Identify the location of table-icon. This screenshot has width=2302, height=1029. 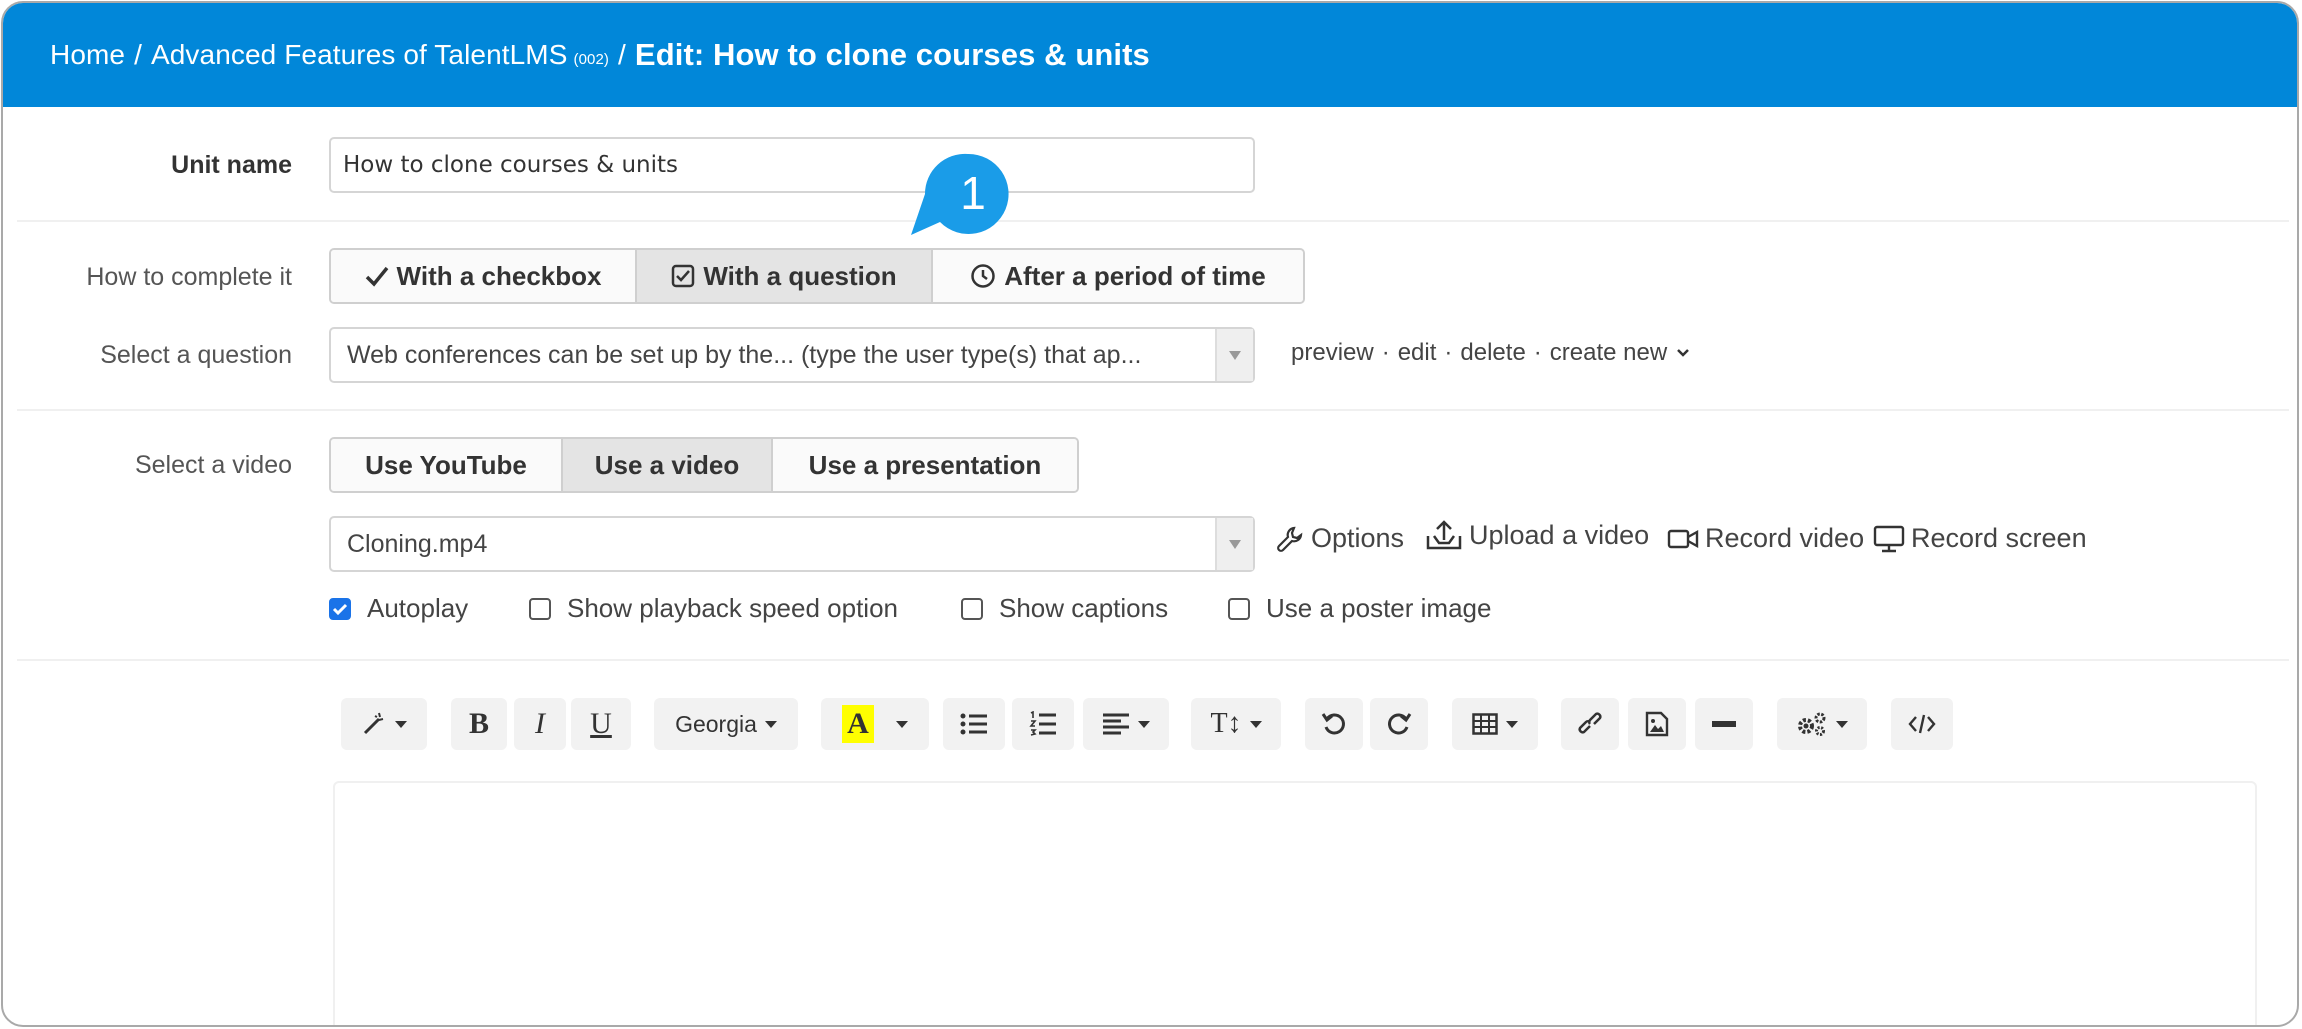
(1485, 724).